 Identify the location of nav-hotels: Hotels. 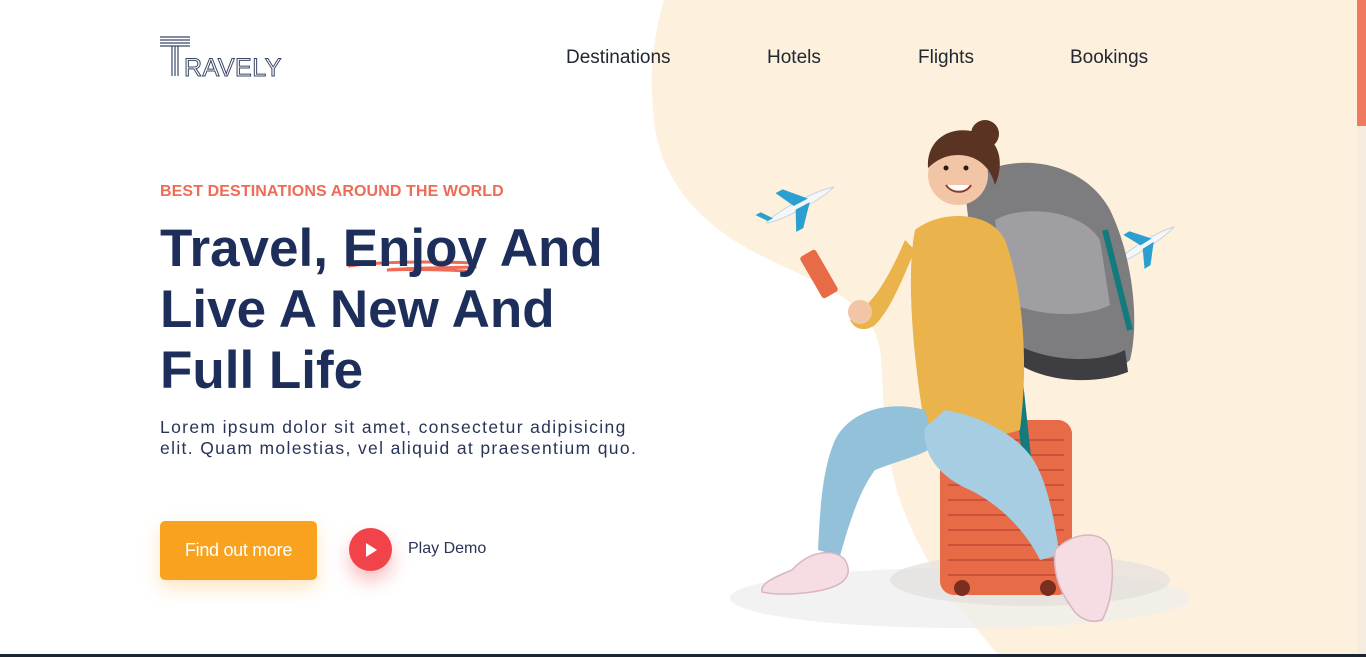
(794, 58).